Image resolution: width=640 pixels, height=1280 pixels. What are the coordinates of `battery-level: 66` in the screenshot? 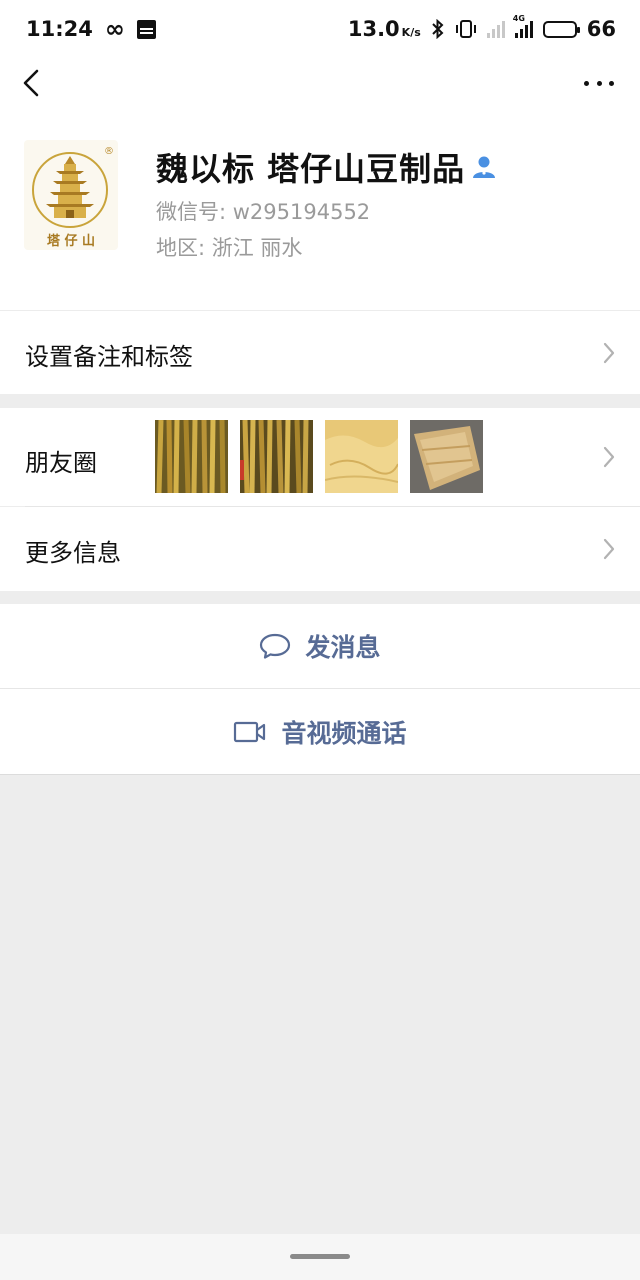 It's located at (601, 29).